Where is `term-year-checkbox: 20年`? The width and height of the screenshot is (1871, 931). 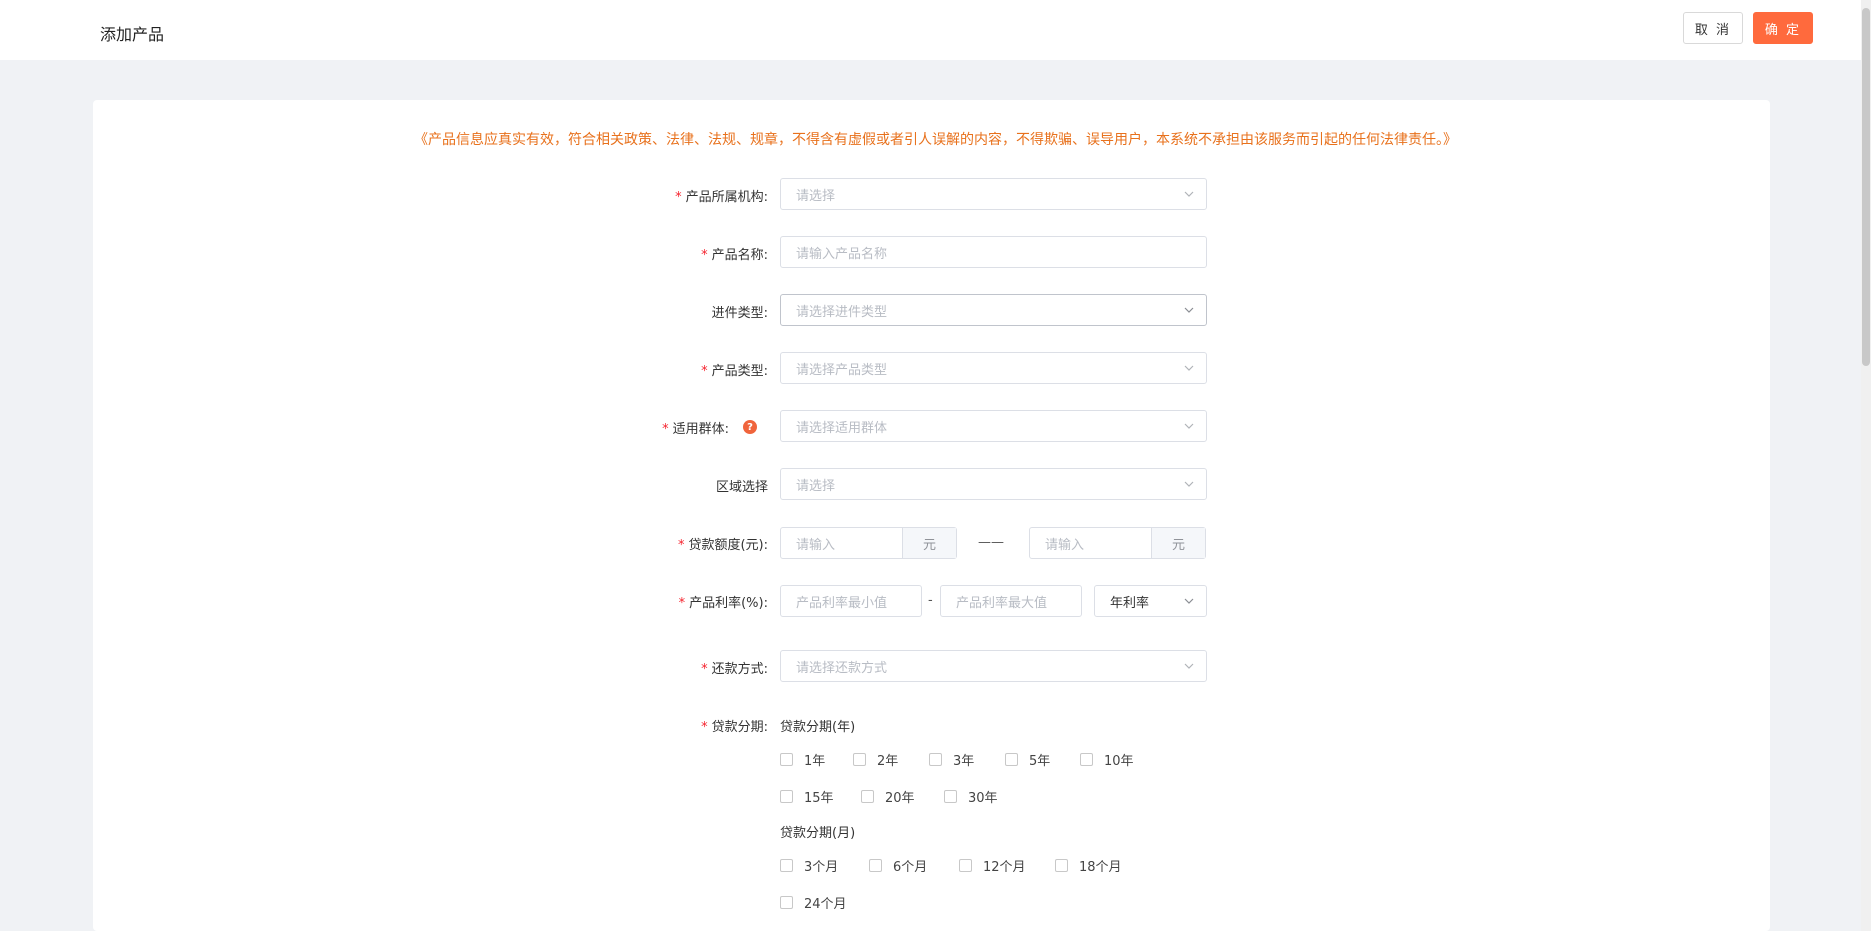
term-year-checkbox: 20年 is located at coordinates (888, 796).